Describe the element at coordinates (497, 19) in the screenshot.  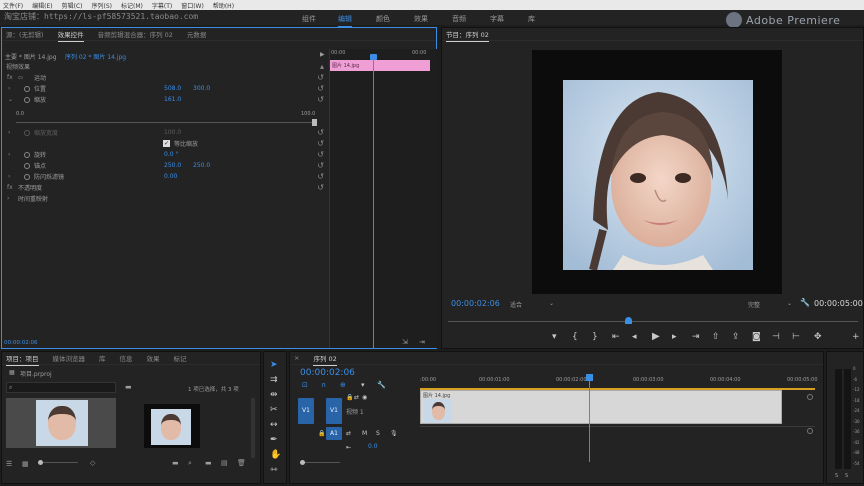
I see `workspace-tab-5: 字幕` at that location.